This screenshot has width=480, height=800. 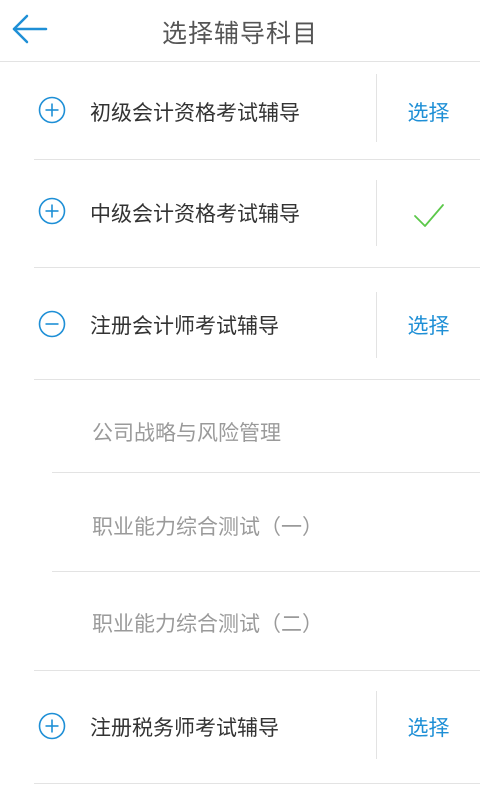 I want to click on subject-label: 中级会计资格考试辅导, so click(x=195, y=214).